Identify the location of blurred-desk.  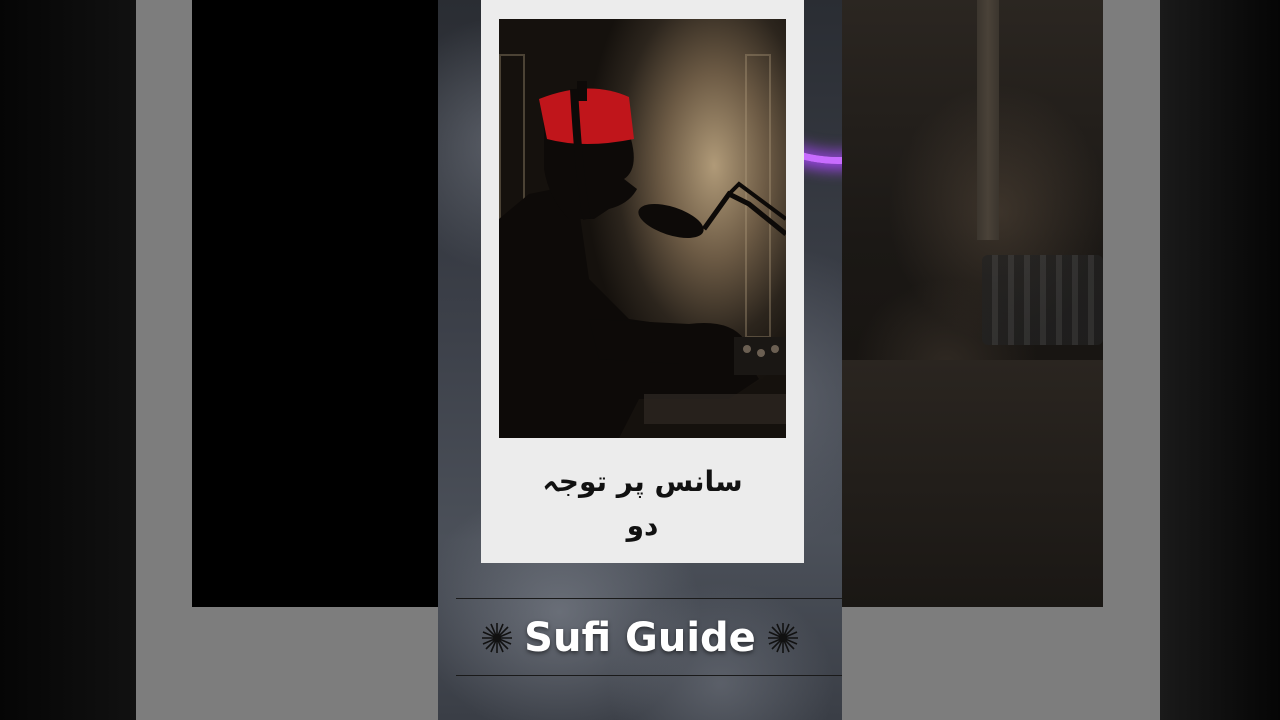
(972, 483).